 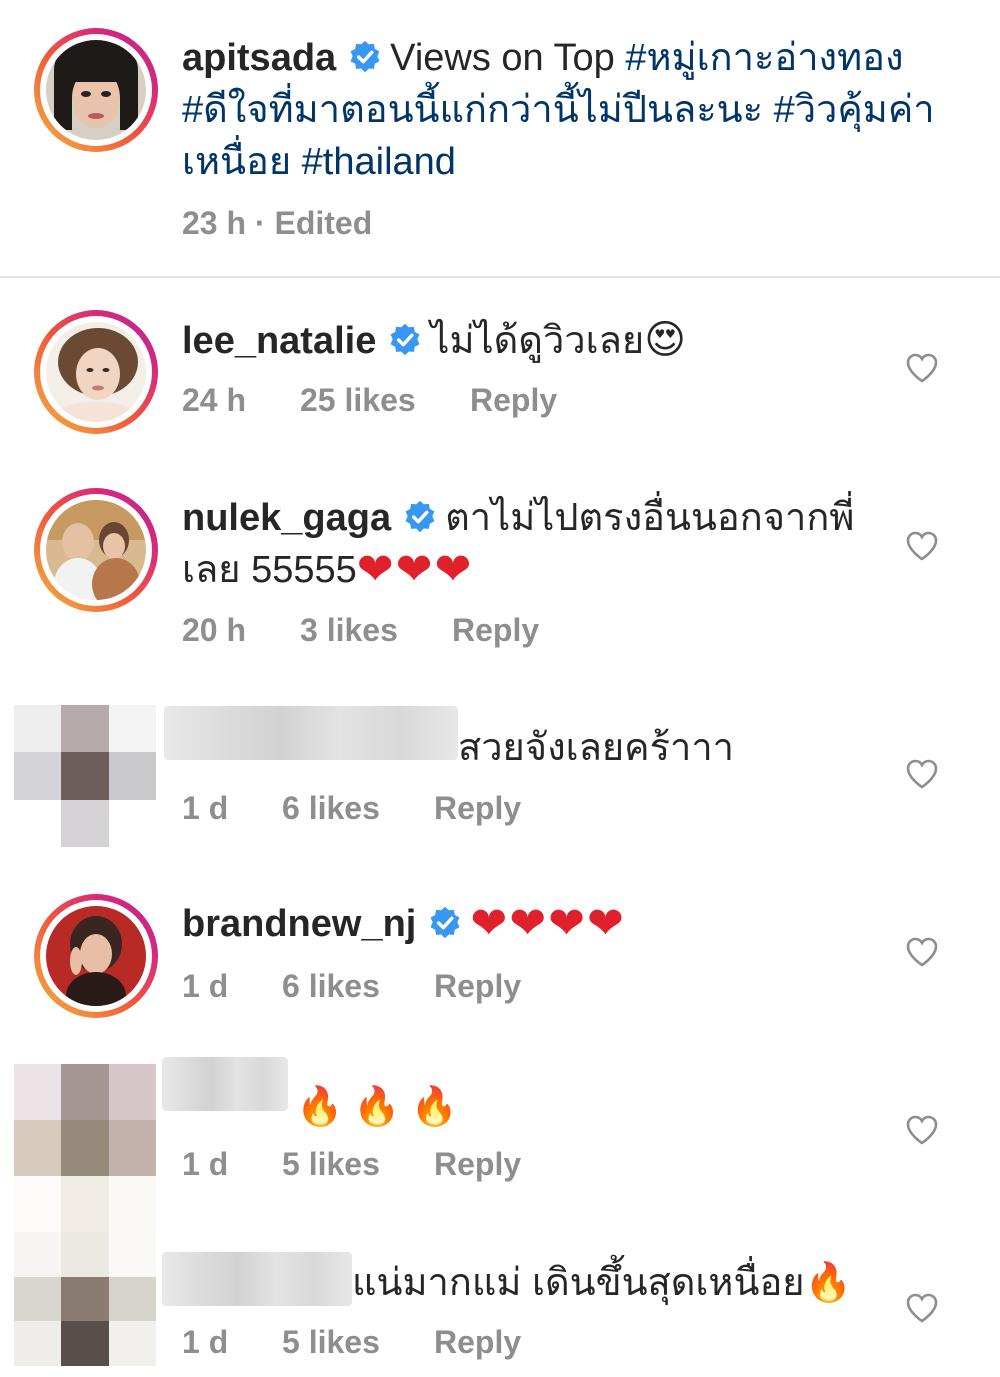 What do you see at coordinates (650, 518) in the screenshot?
I see `comment-text: ตาไม่ไปตรงอื่นนอกจากพี่` at bounding box center [650, 518].